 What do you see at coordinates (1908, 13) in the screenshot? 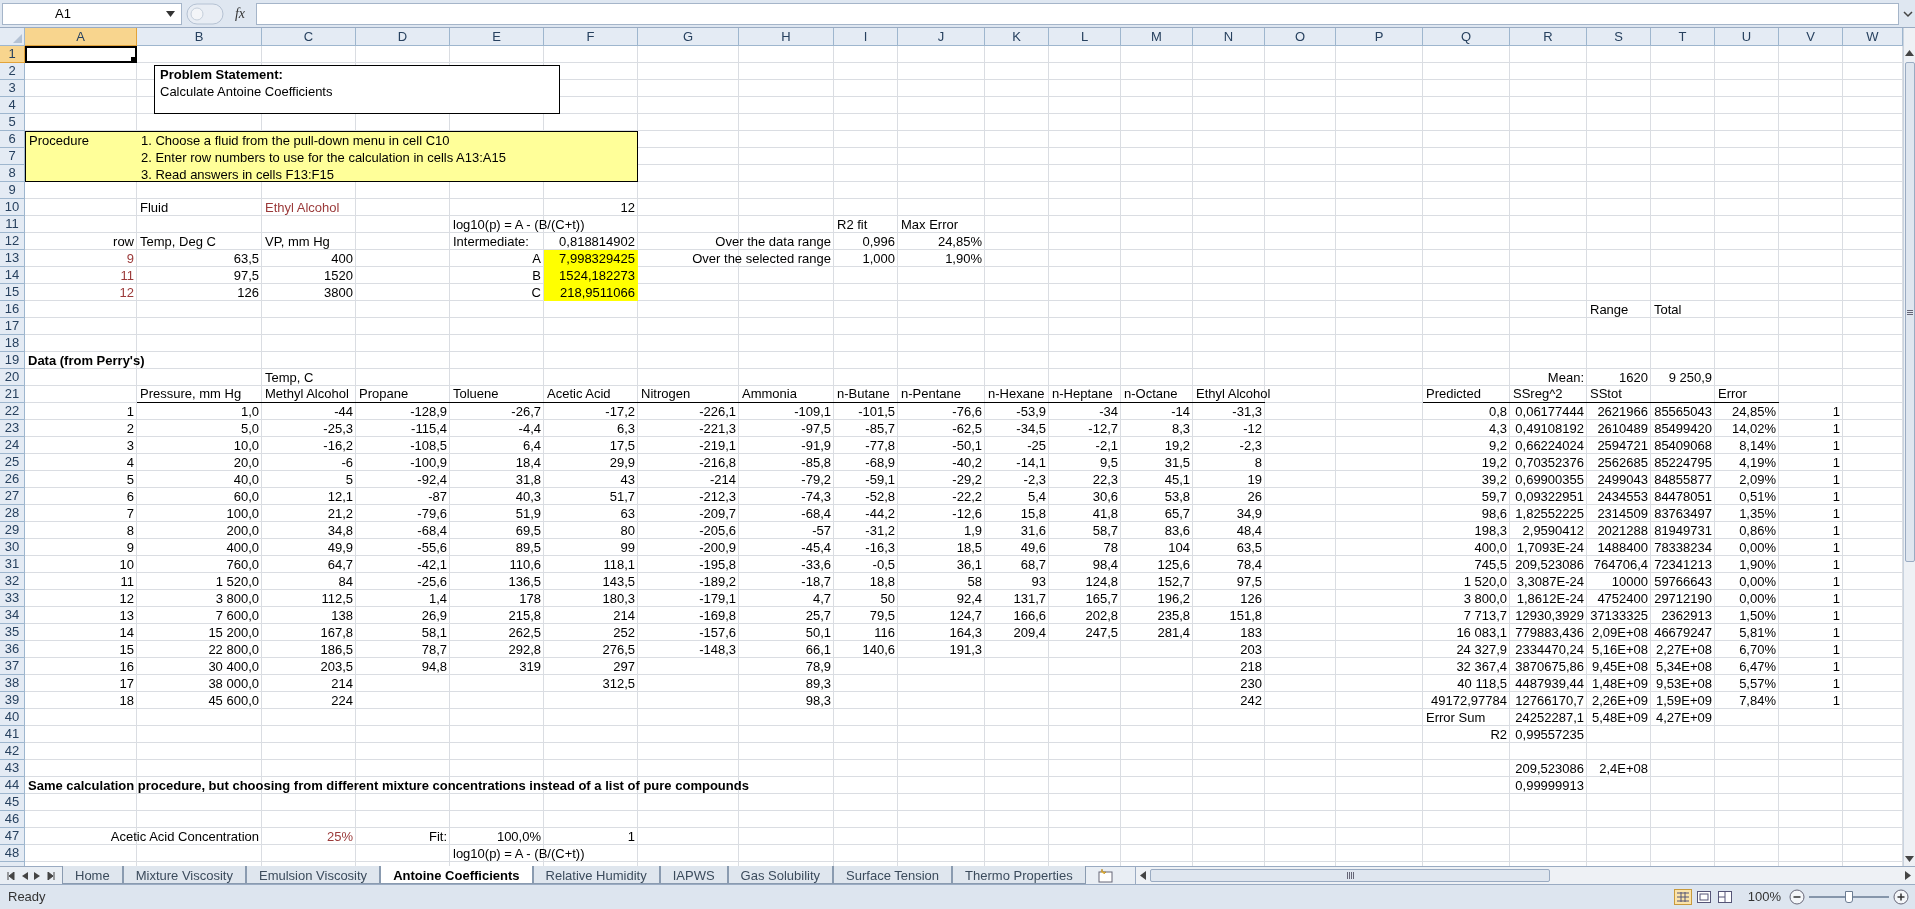
I see `chevron-down-icon` at bounding box center [1908, 13].